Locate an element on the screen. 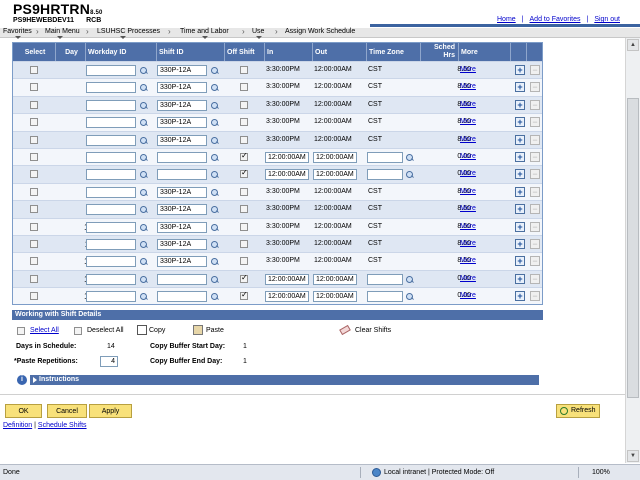 This screenshot has height=480, width=640. paste-repetitions-input: 4 is located at coordinates (109, 361).